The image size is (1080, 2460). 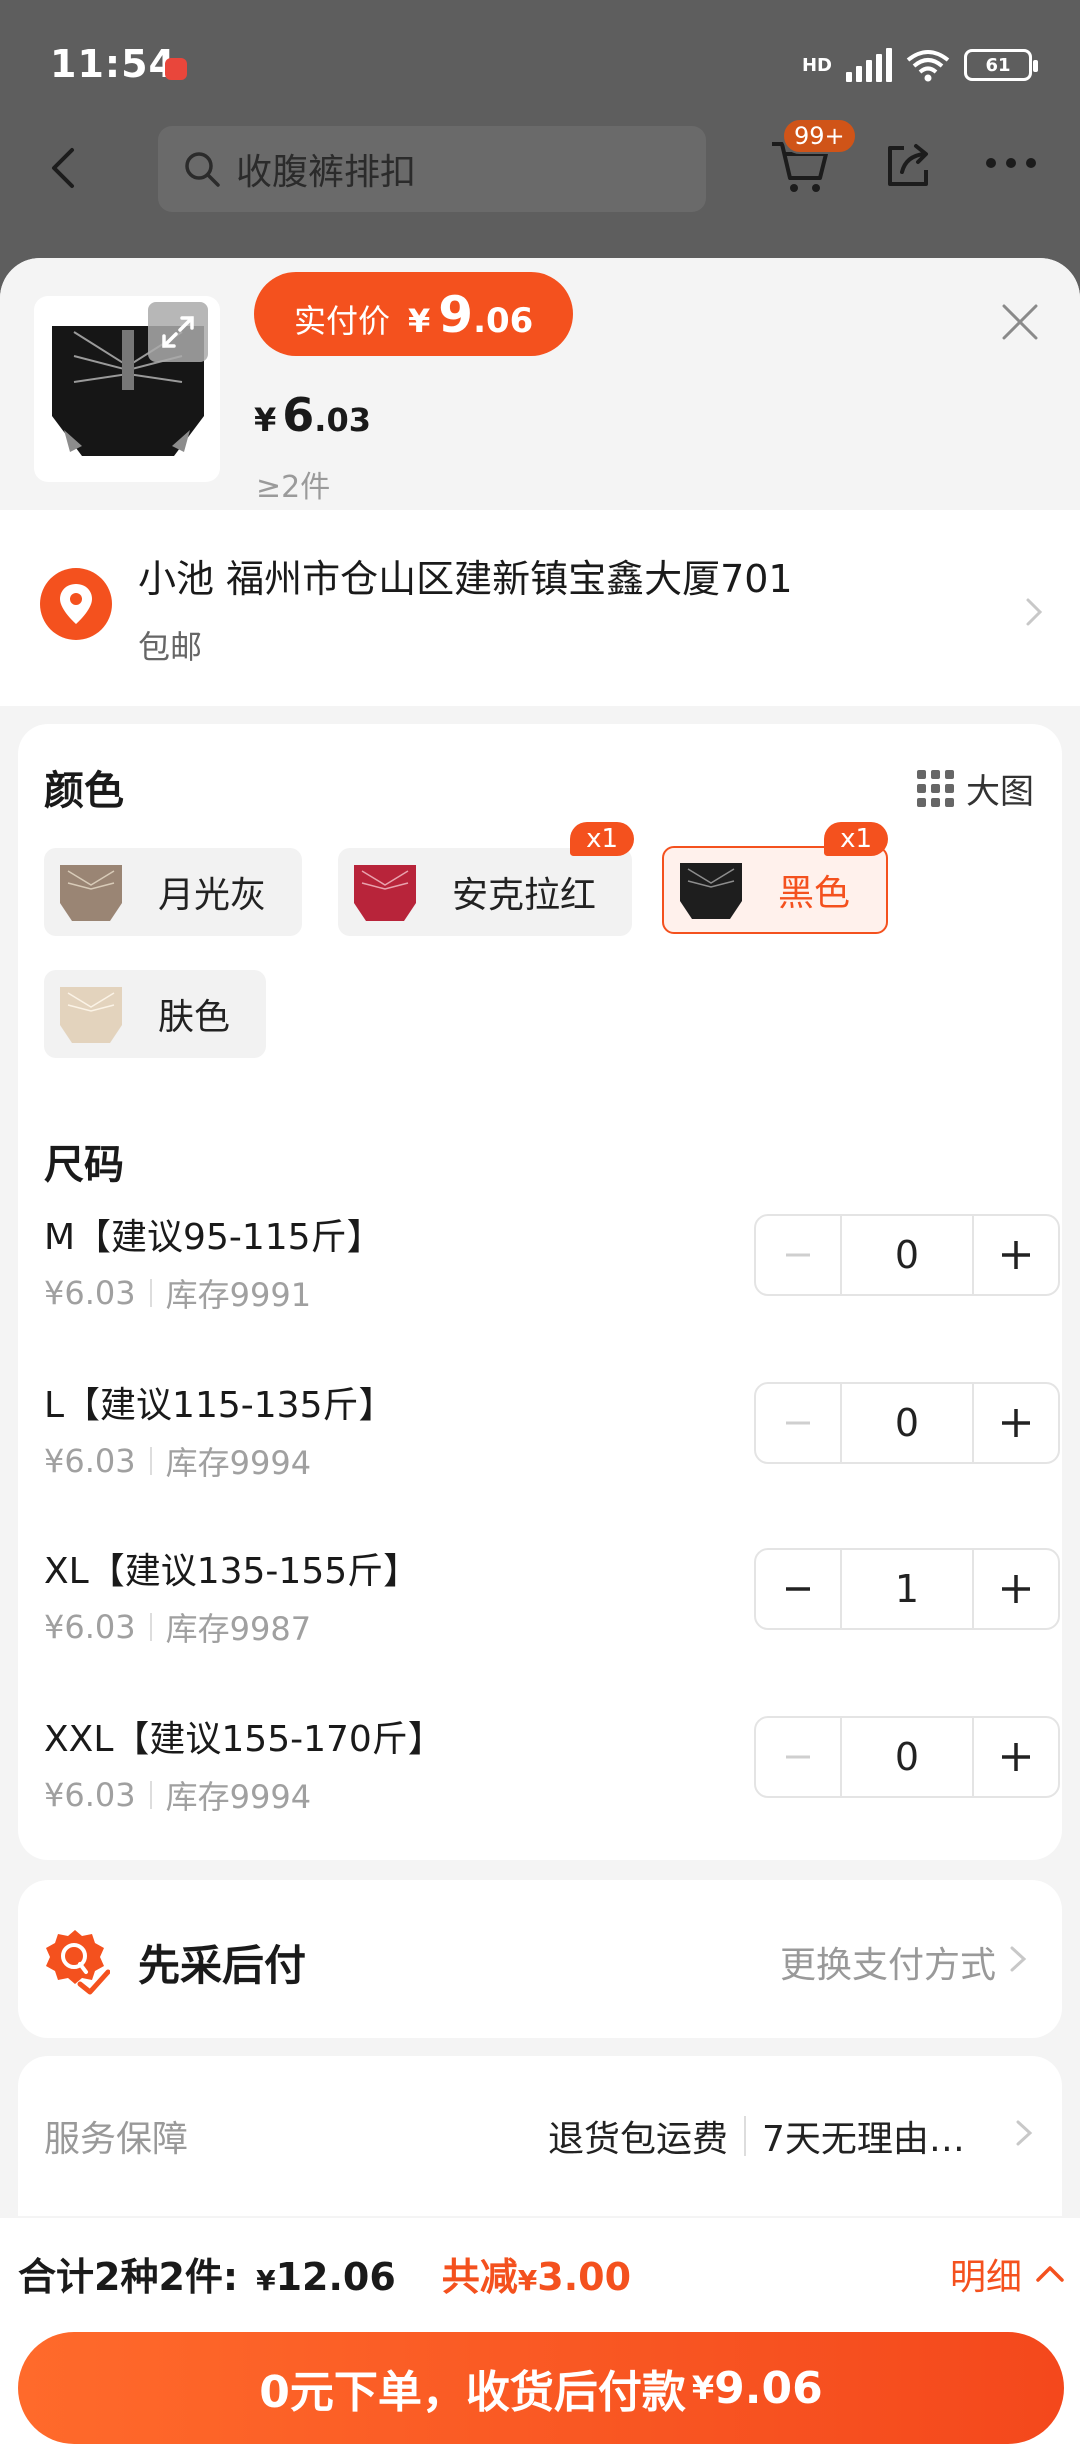 I want to click on close-icon, so click(x=1020, y=322).